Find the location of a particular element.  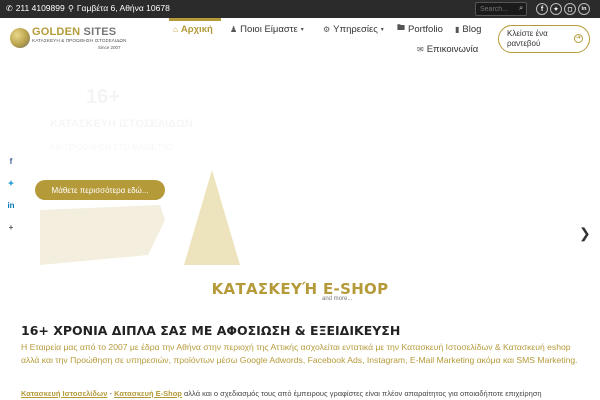

share-more-icon: + is located at coordinates (11, 227).